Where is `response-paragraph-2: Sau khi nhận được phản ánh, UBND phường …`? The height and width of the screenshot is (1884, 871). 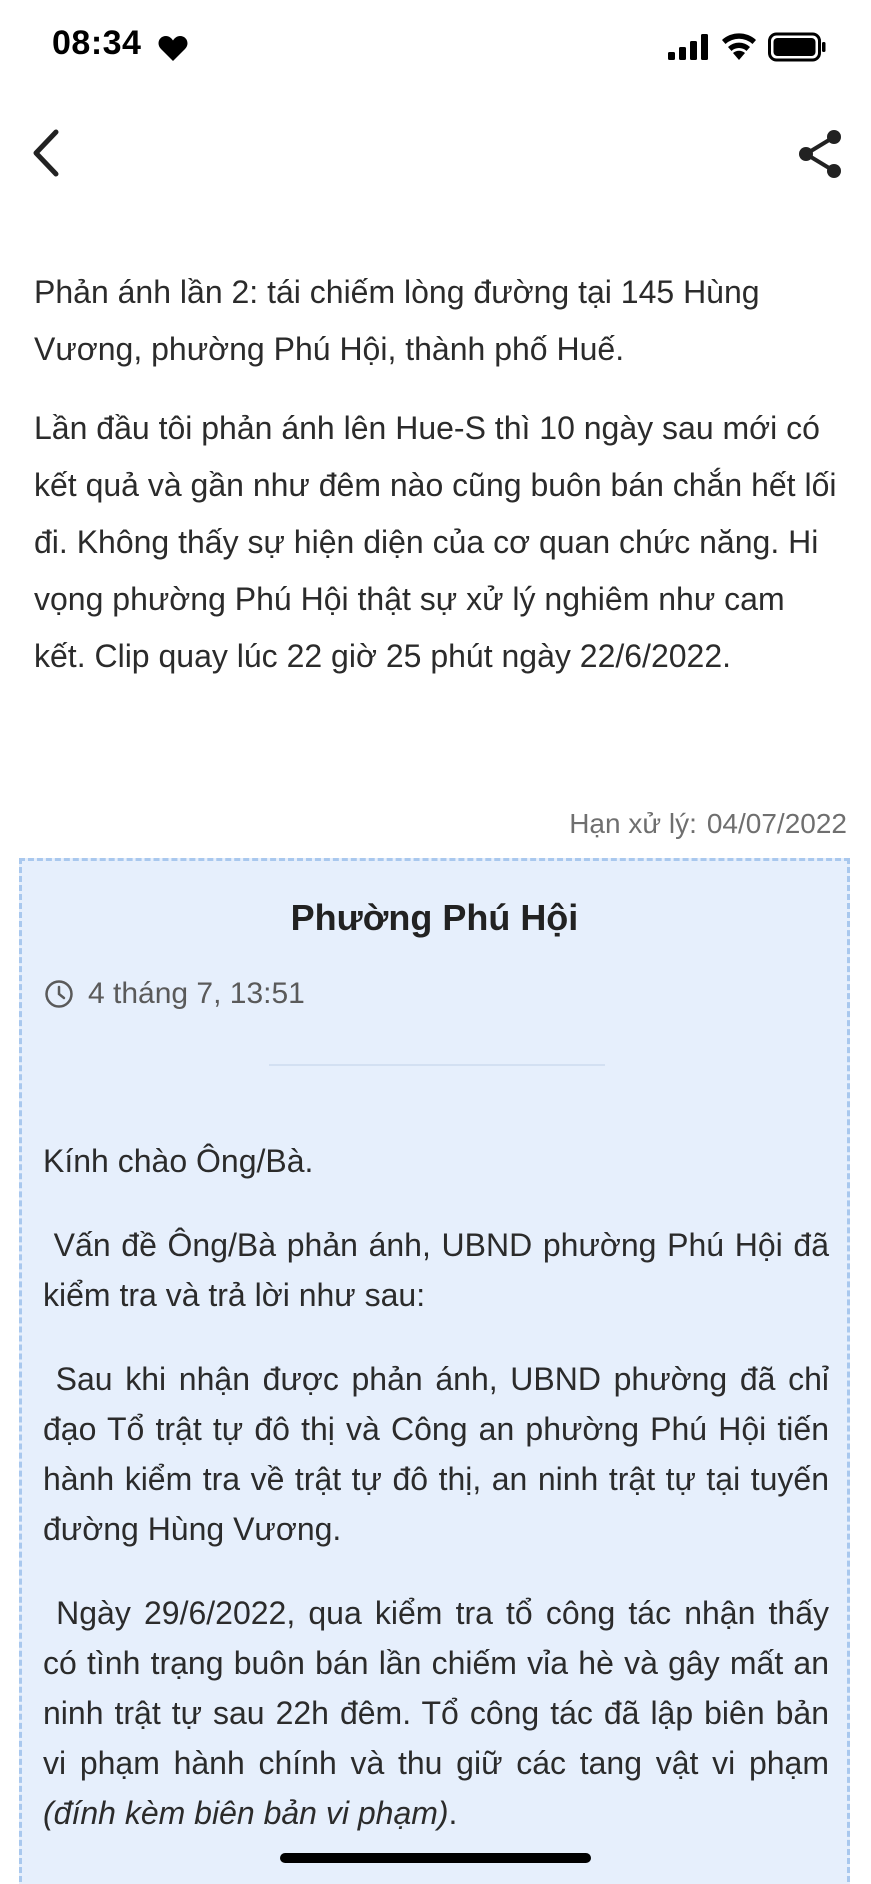 response-paragraph-2: Sau khi nhận được phản ánh, UBND phường … is located at coordinates (440, 1454).